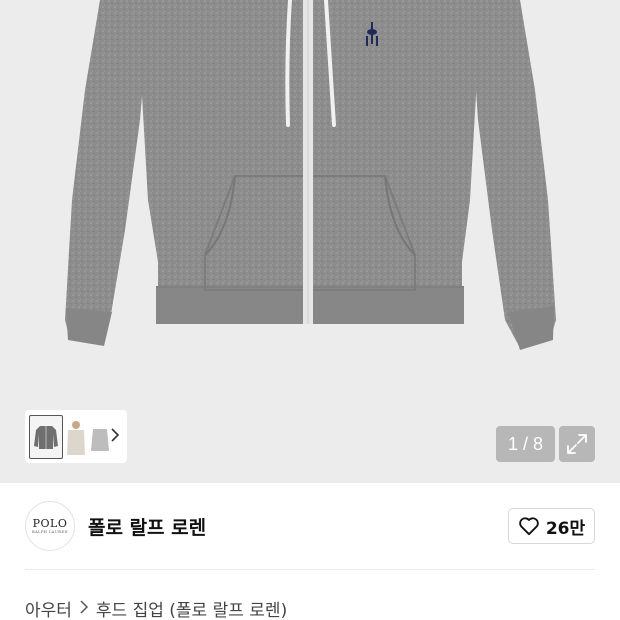 The image size is (620, 620). I want to click on divider, so click(310, 569).